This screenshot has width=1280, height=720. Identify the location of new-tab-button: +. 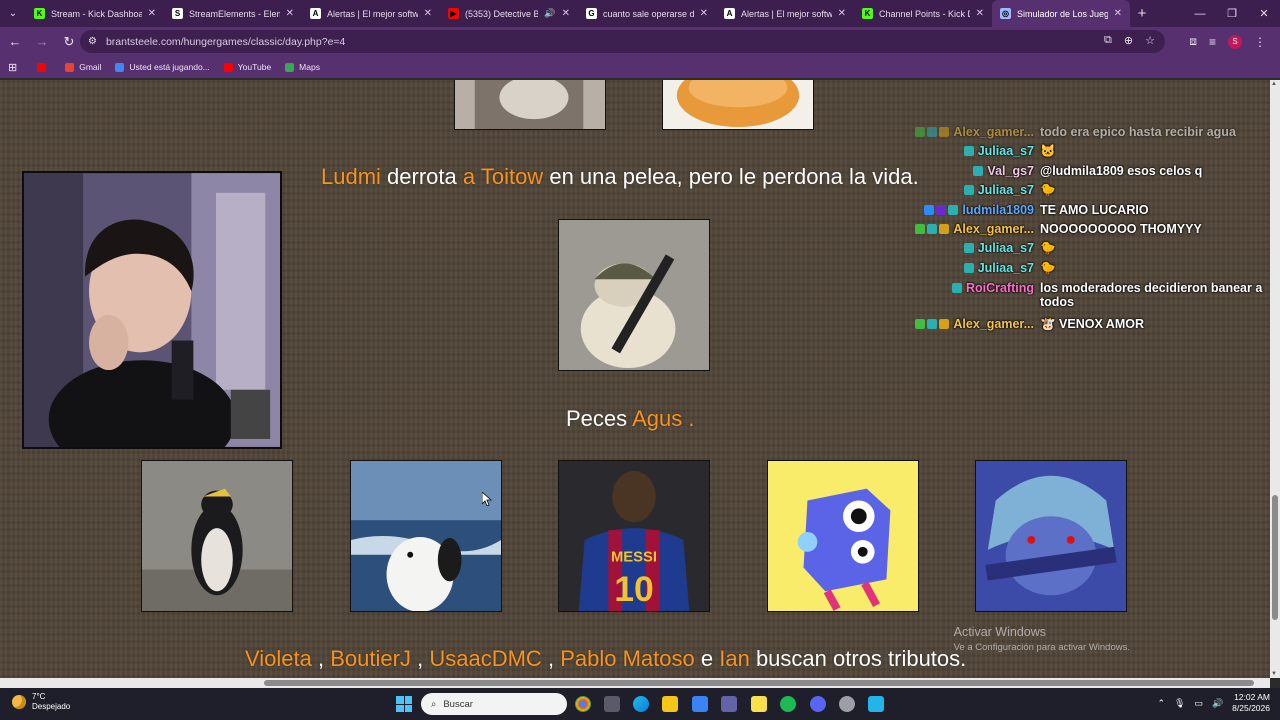
(1142, 13).